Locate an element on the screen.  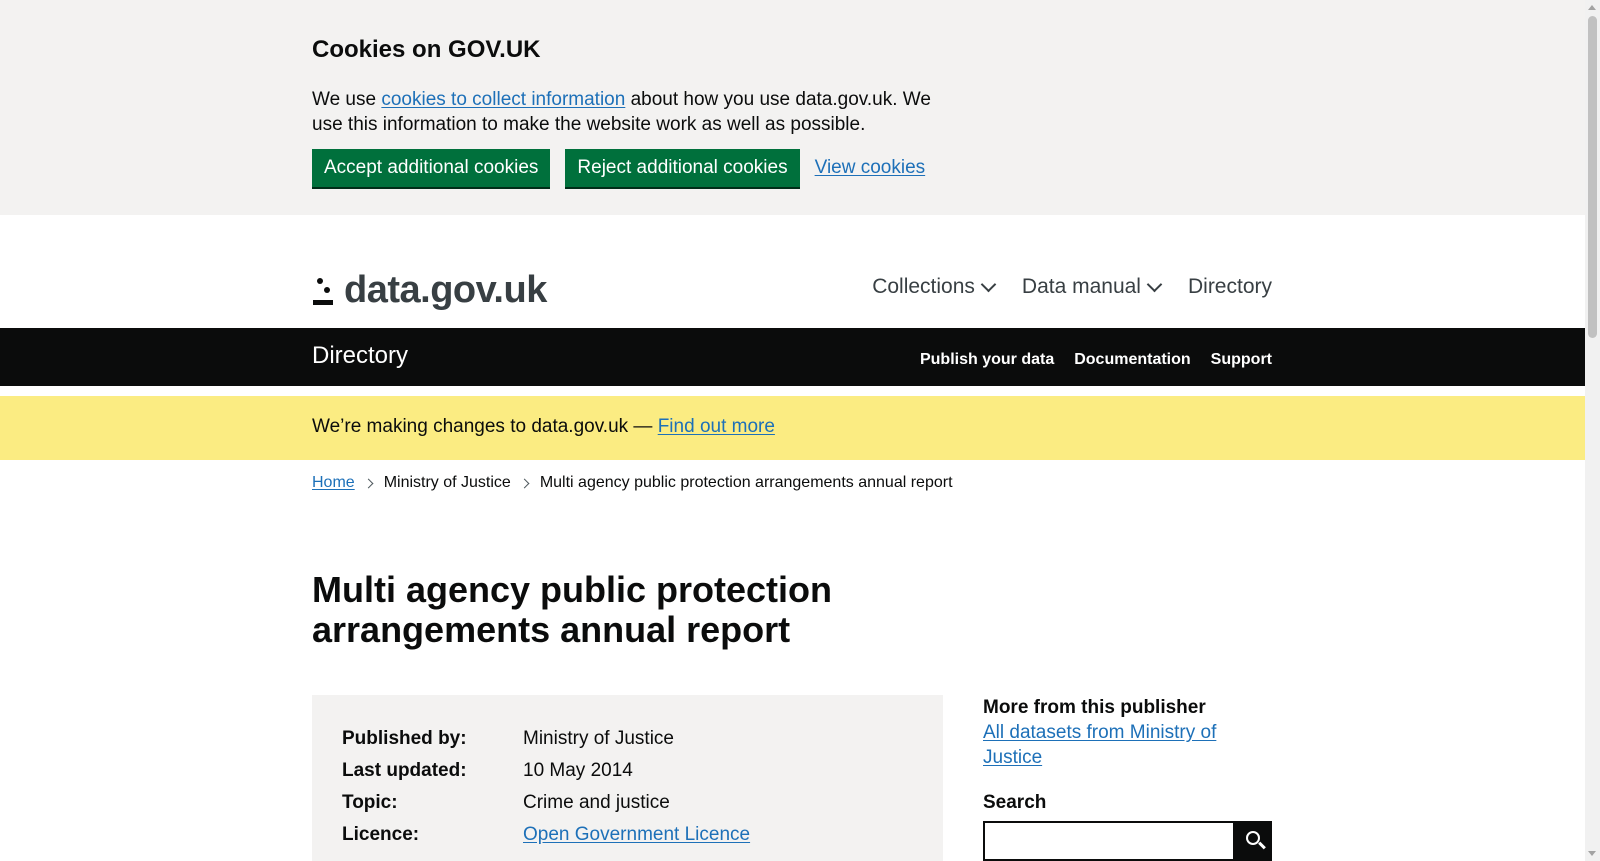
meta-key: Published by: is located at coordinates (404, 738).